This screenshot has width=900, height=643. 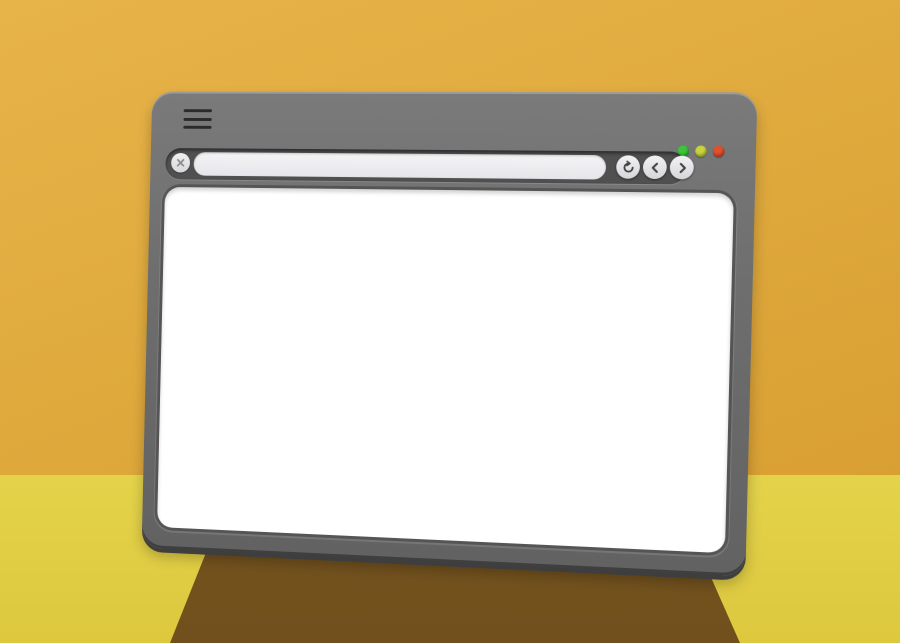 What do you see at coordinates (701, 151) in the screenshot?
I see `traffic-light-yellow` at bounding box center [701, 151].